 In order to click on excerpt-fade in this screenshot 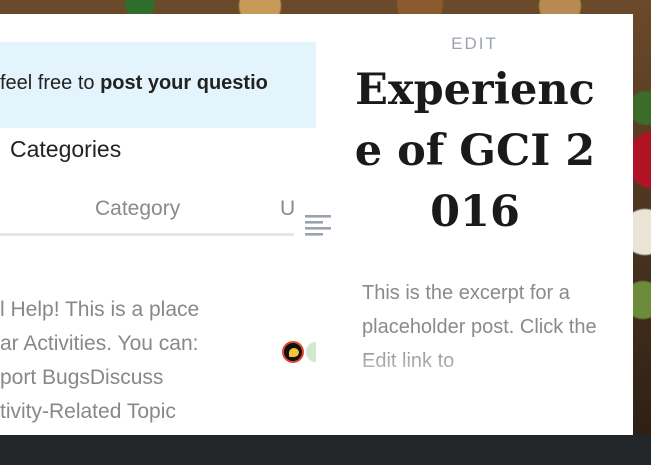, I will do `click(474, 389)`.